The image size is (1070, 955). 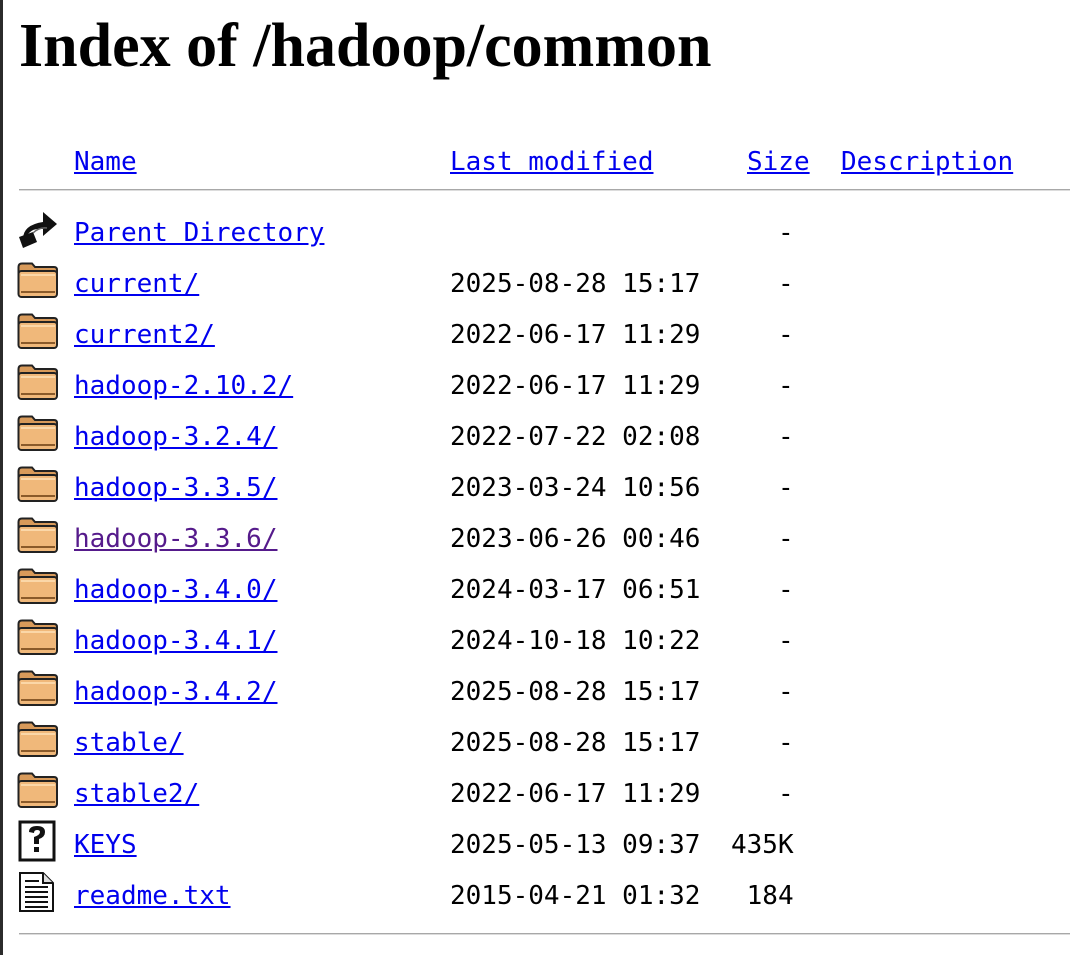 I want to click on entry-link-hadoop-3-3-5: hadoop-3.3.5/, so click(x=176, y=488).